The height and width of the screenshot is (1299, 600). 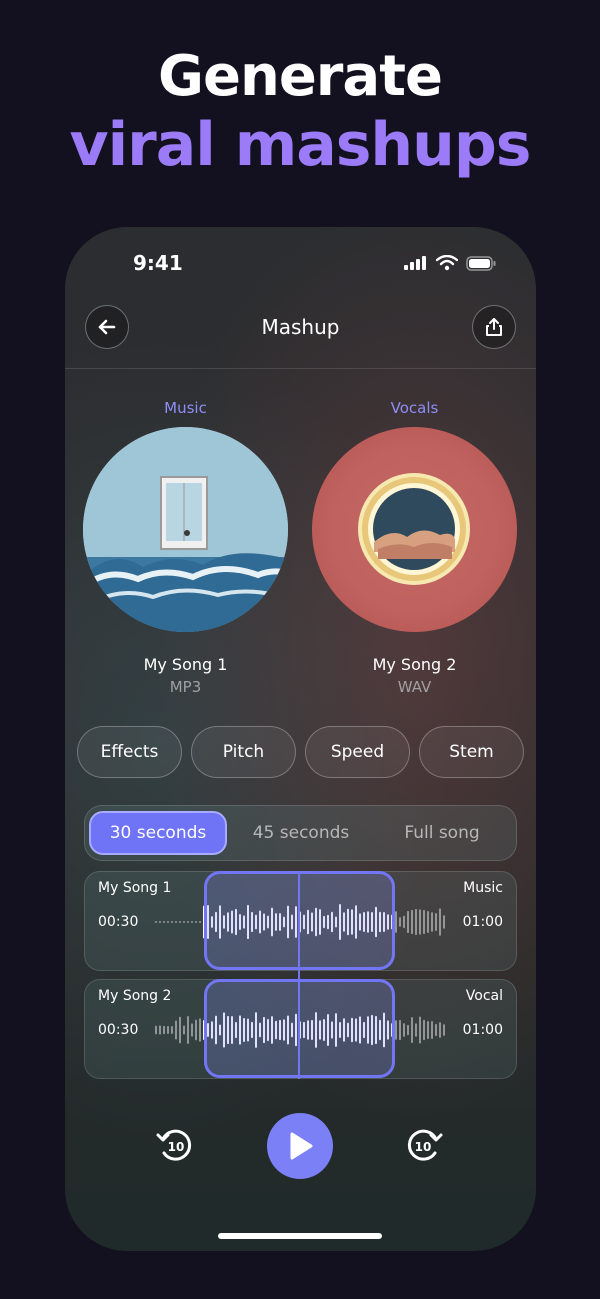 I want to click on effects-button: Effects, so click(x=129, y=752).